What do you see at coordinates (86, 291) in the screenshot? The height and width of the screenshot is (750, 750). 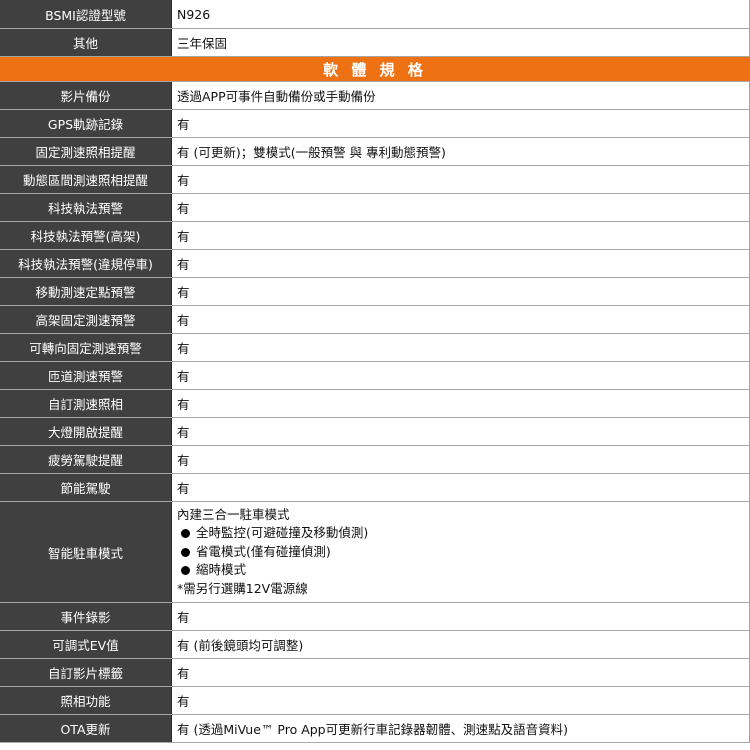 I see `row-label: 移動測速定點預警` at bounding box center [86, 291].